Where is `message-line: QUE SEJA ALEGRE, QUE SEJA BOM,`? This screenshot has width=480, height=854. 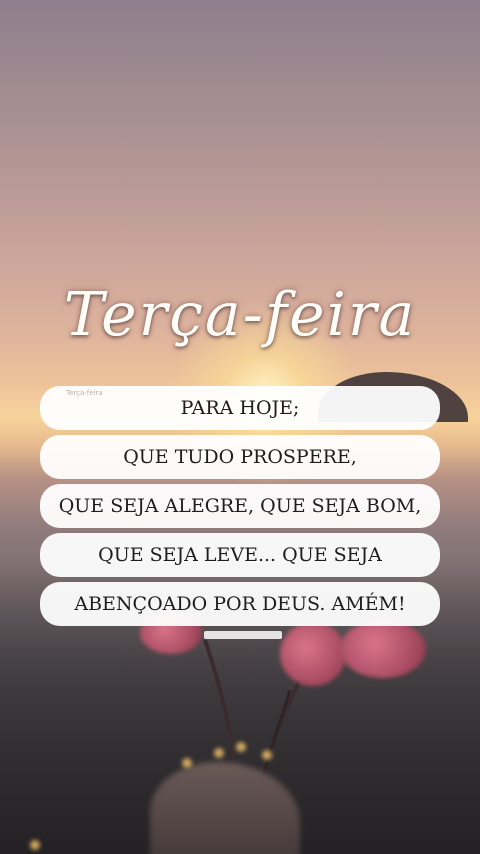
message-line: QUE SEJA ALEGRE, QUE SEJA BOM, is located at coordinates (240, 506).